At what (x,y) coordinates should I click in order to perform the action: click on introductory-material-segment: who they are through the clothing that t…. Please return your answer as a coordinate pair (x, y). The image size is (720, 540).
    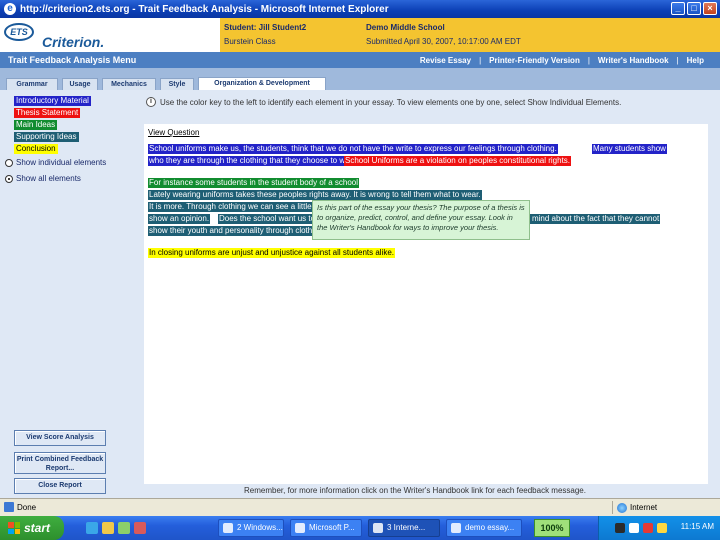
    Looking at the image, I should click on (254, 161).